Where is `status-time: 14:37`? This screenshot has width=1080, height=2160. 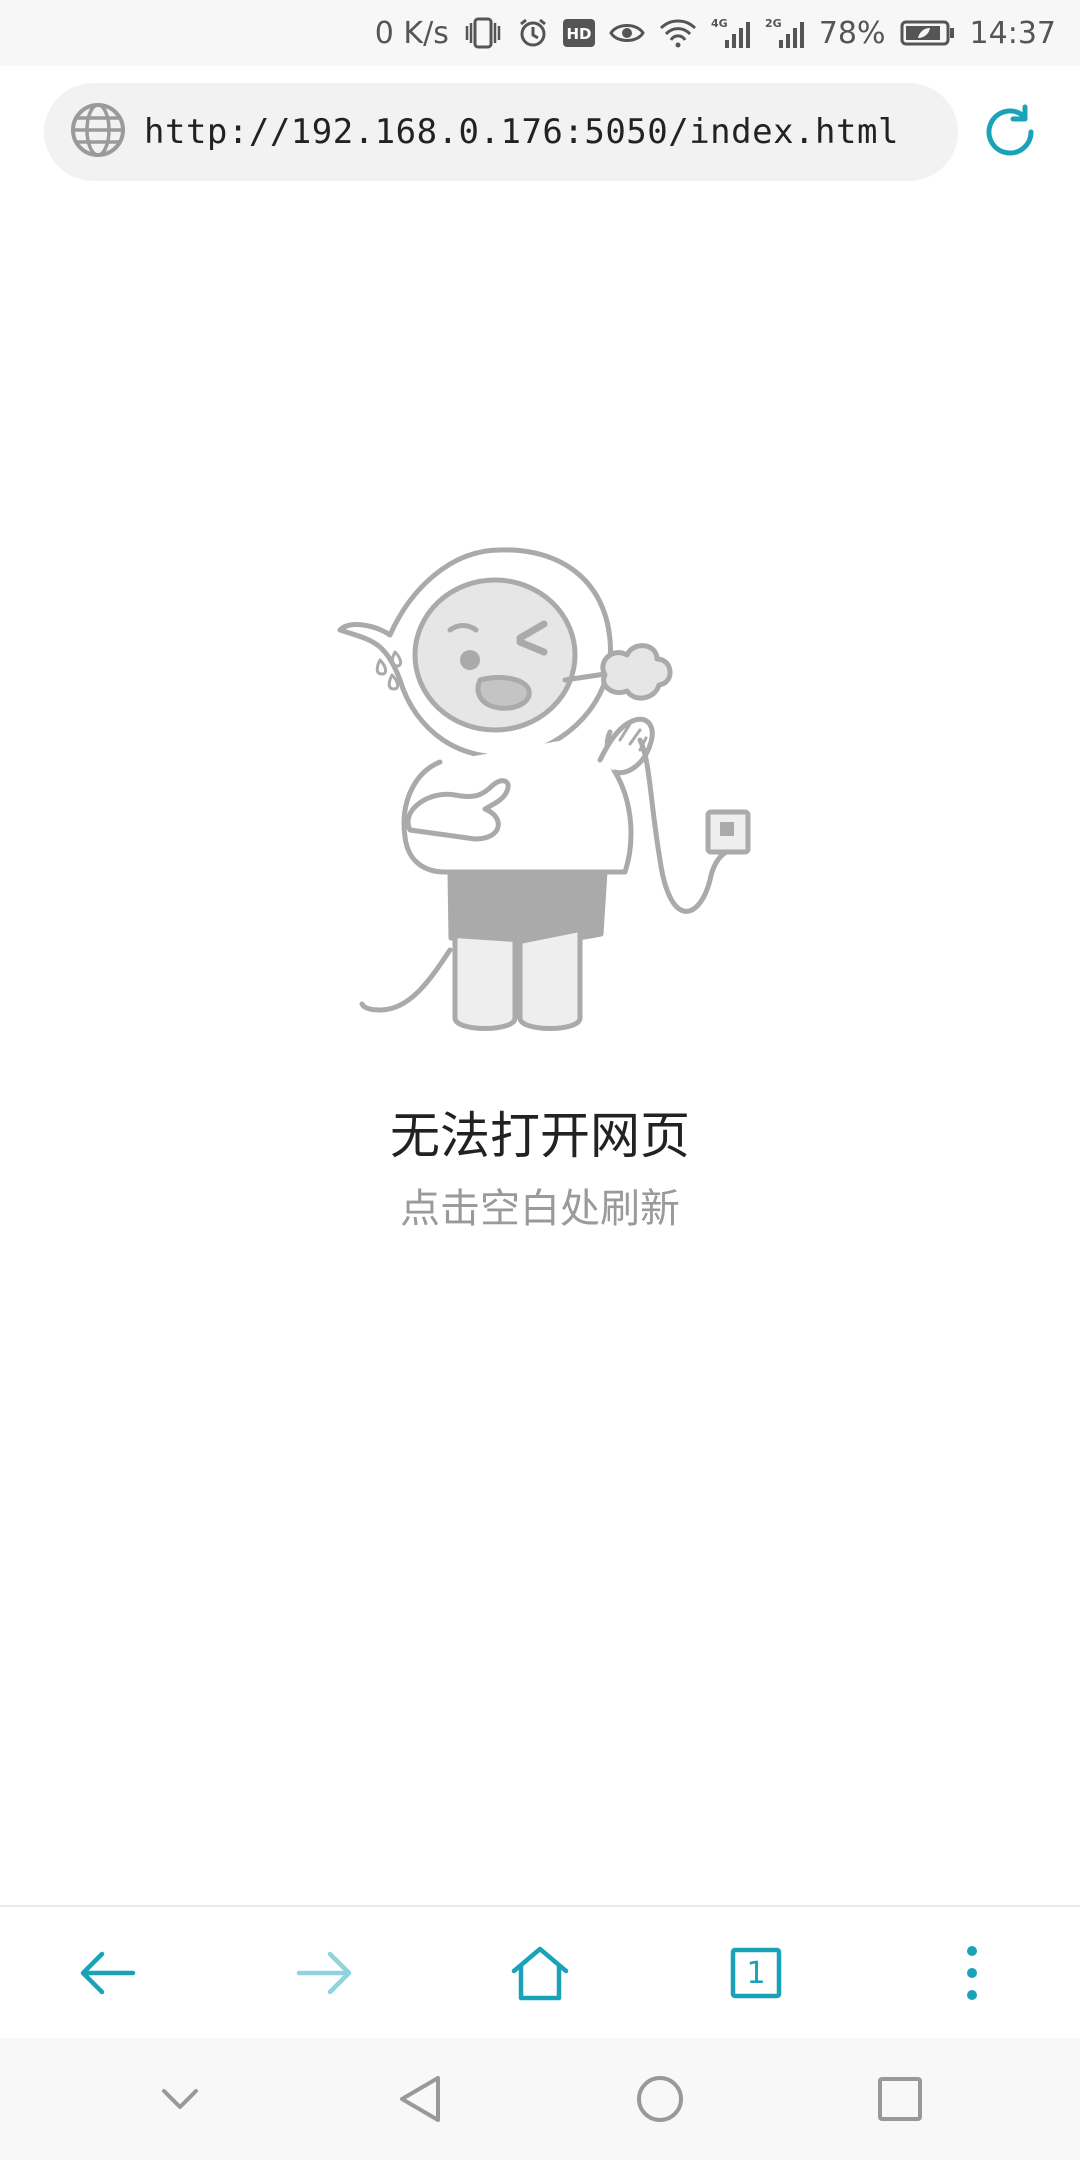
status-time: 14:37 is located at coordinates (1012, 33).